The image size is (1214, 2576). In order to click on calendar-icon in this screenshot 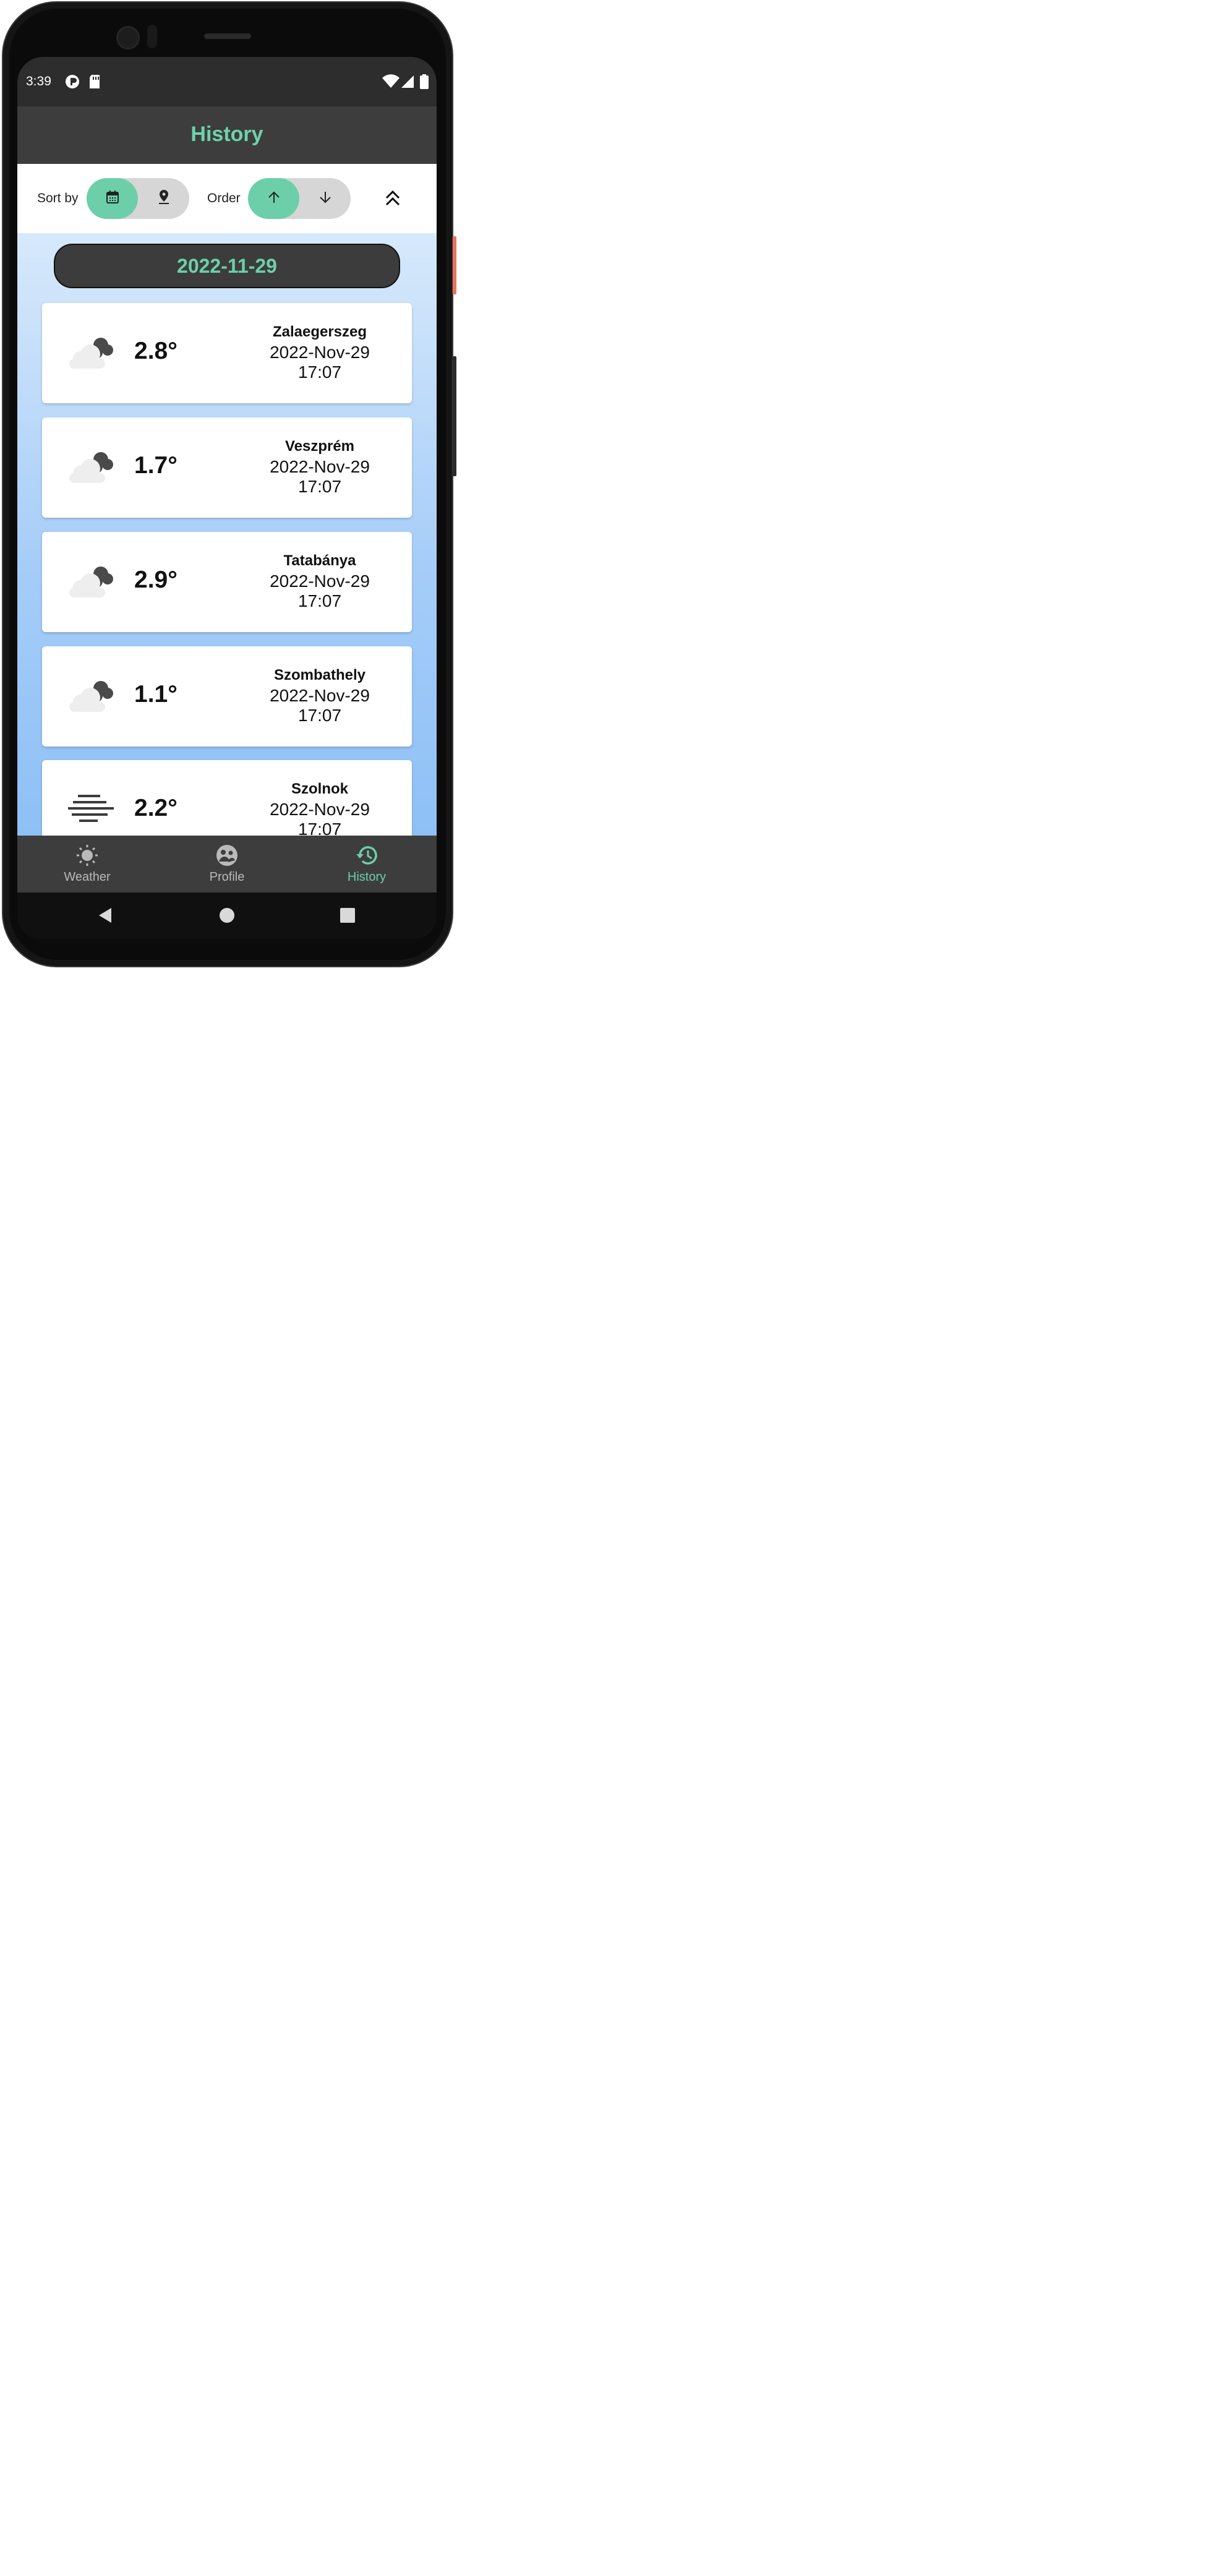, I will do `click(113, 199)`.